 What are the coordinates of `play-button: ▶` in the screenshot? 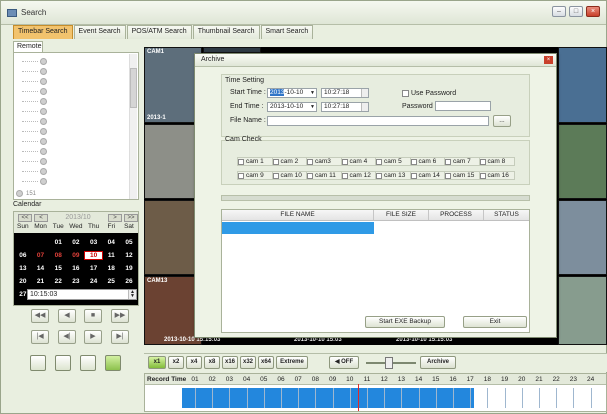 It's located at (93, 337).